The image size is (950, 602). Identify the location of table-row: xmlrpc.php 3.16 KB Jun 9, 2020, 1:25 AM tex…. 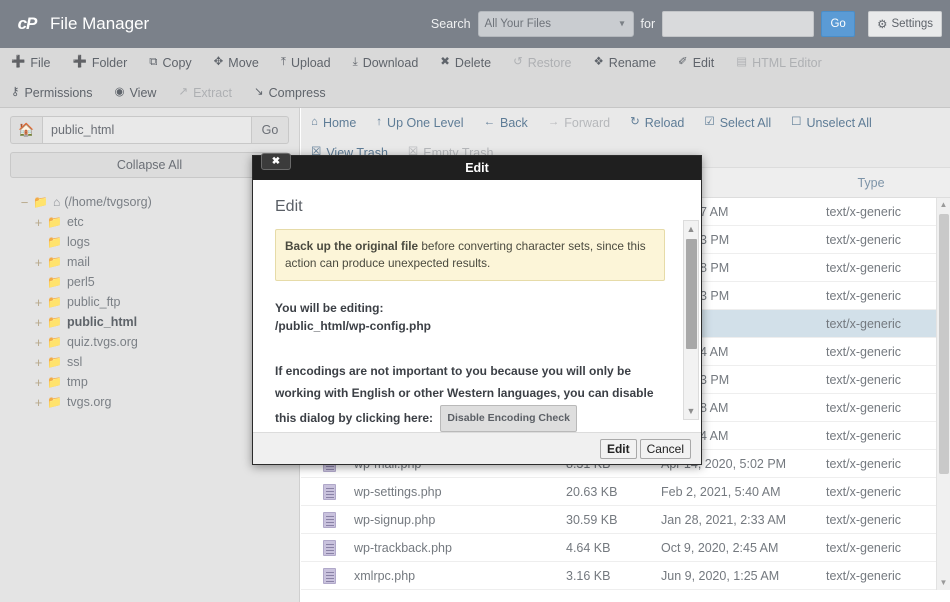
(625, 576).